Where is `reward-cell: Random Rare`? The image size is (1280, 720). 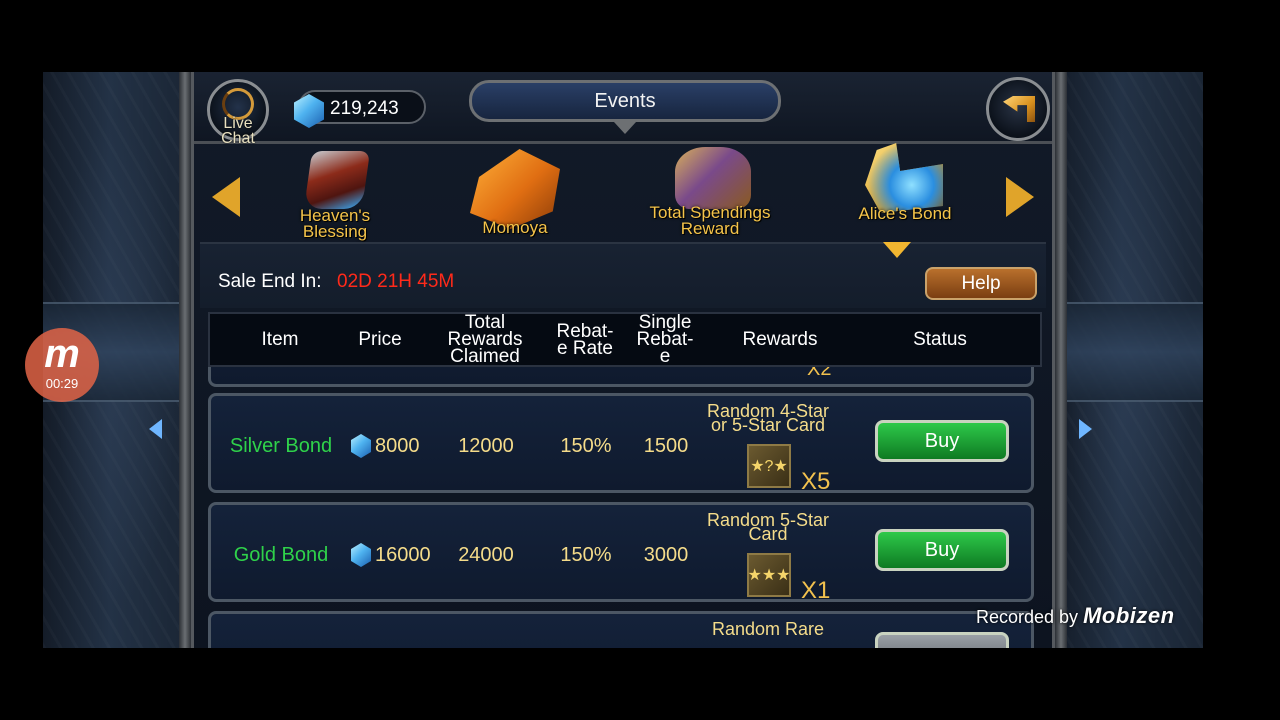
reward-cell: Random Rare is located at coordinates (768, 629).